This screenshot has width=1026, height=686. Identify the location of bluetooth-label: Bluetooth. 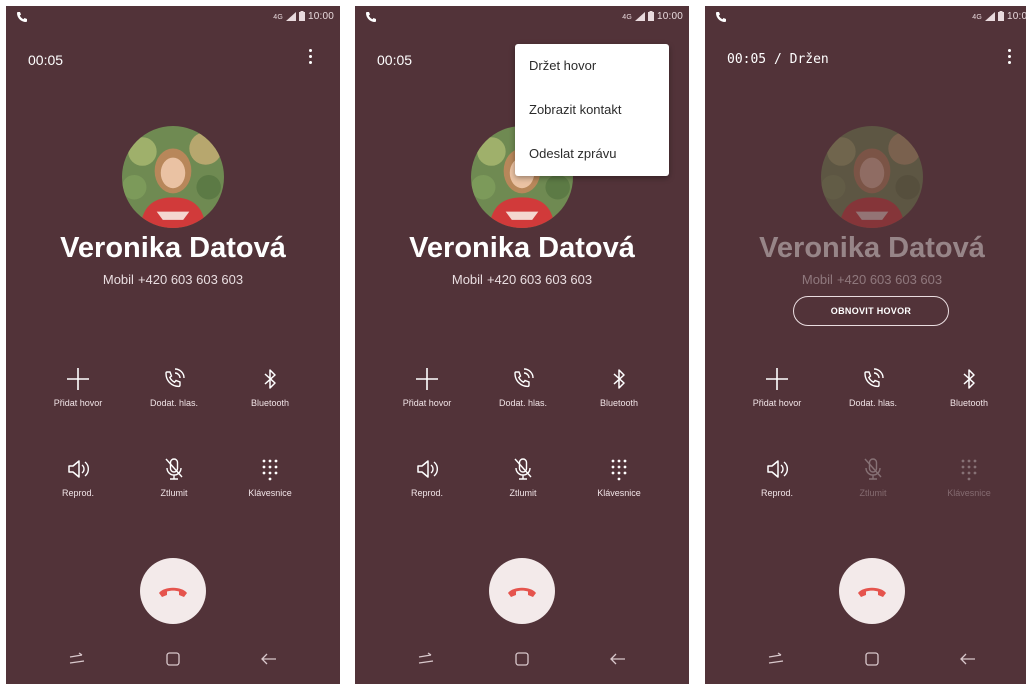
(969, 403).